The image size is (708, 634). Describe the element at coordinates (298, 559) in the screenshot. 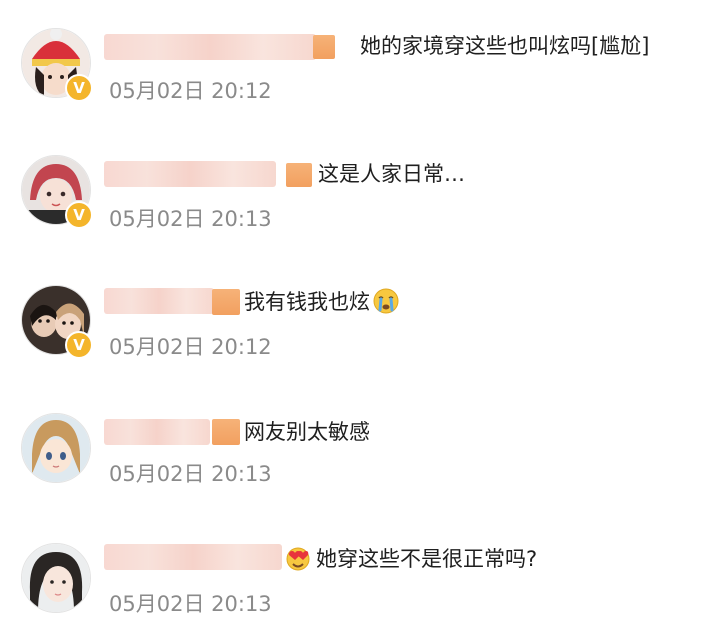

I see `heart-eyes-icon` at that location.